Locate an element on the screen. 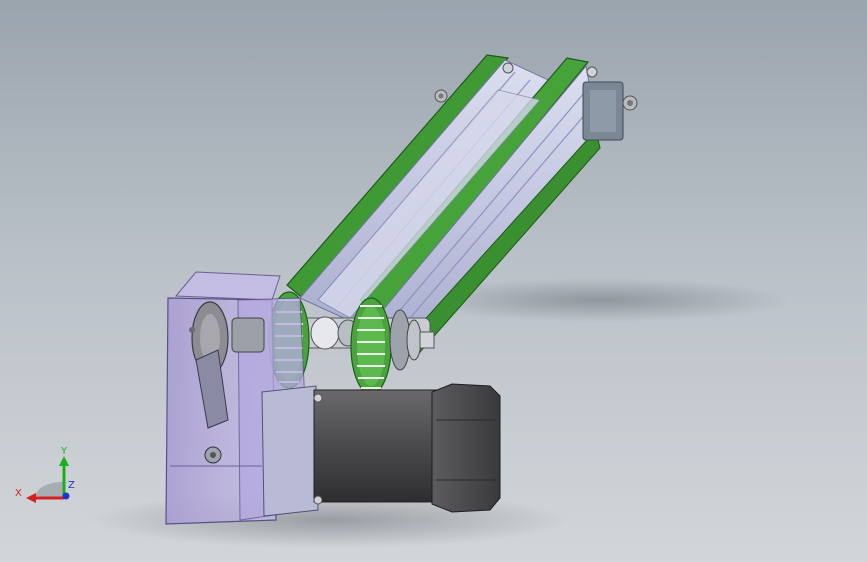  motor-flange is located at coordinates (290, 451).